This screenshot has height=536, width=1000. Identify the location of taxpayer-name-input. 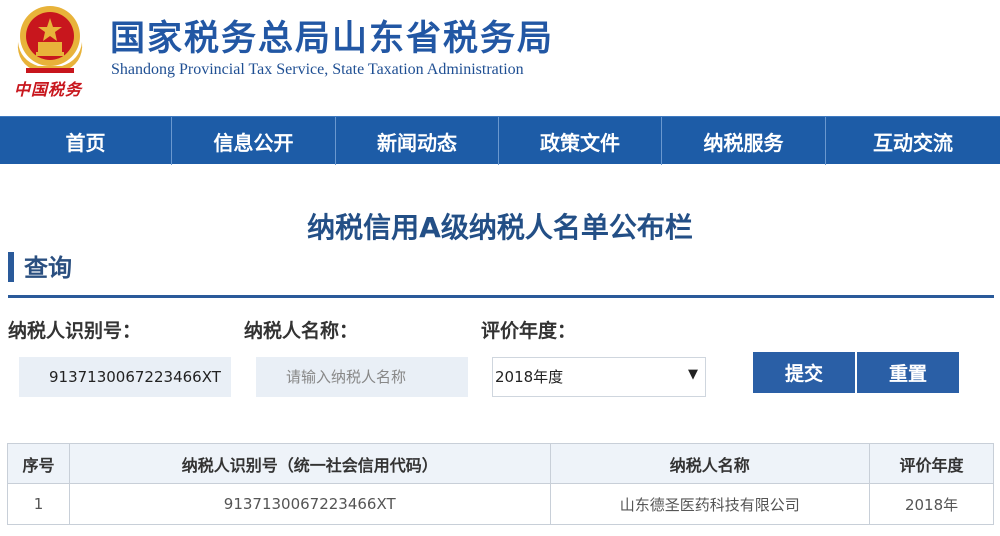
(362, 377).